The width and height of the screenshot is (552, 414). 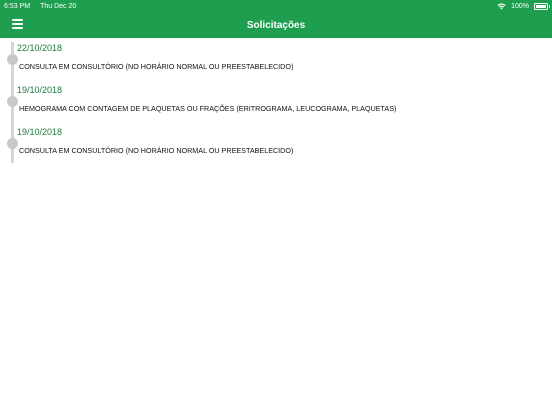 I want to click on wifi-icon, so click(x=501, y=6).